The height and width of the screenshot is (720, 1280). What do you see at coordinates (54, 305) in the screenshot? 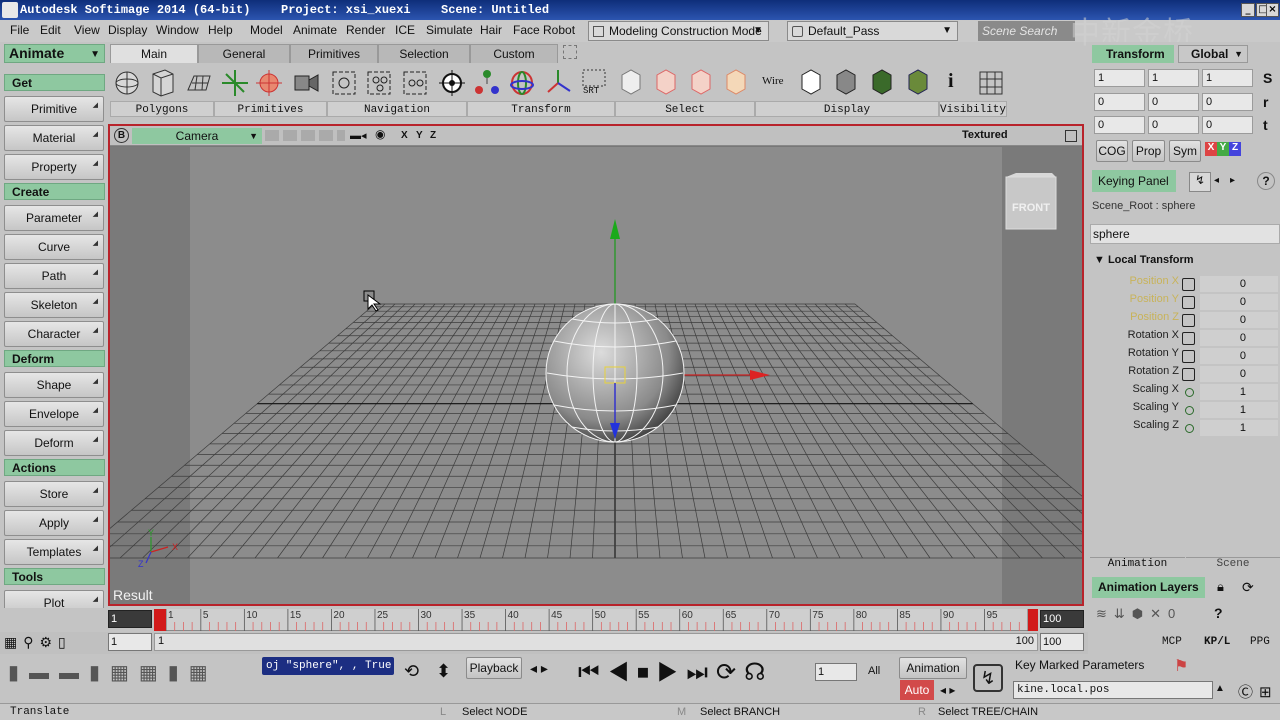
I see `skeleton-button: Skeleton ◢` at bounding box center [54, 305].